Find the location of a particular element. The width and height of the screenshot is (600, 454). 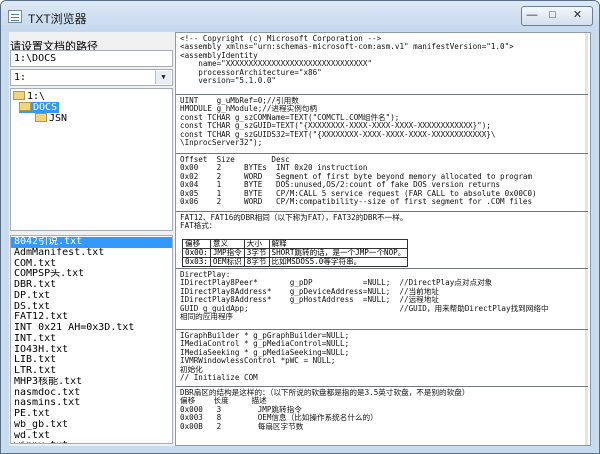

file-list-item: 8042引说.txt is located at coordinates (91, 242).